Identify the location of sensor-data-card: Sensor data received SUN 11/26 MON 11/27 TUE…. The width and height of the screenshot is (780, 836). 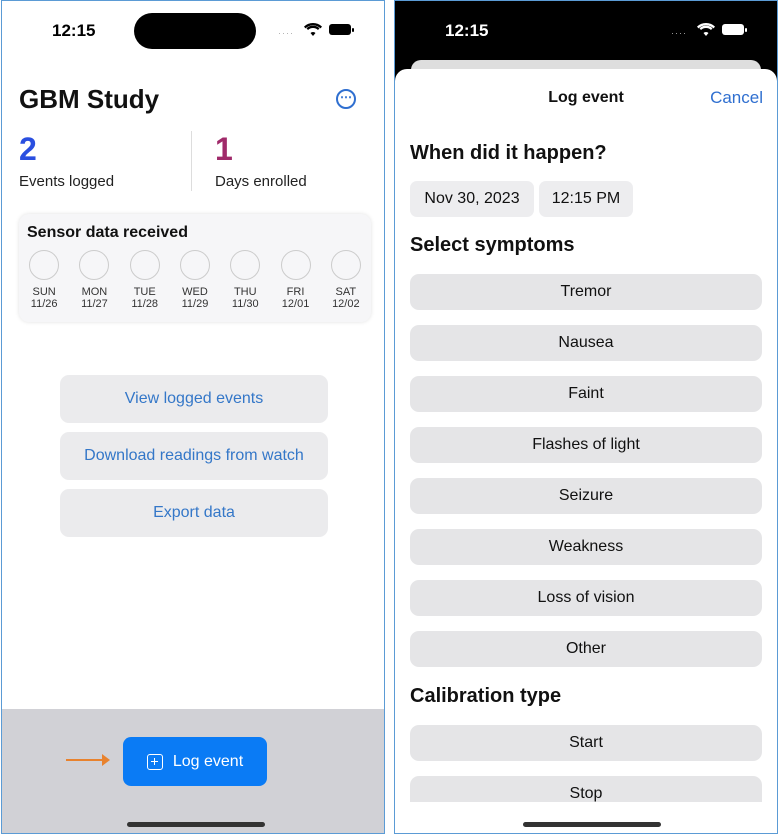
(195, 268).